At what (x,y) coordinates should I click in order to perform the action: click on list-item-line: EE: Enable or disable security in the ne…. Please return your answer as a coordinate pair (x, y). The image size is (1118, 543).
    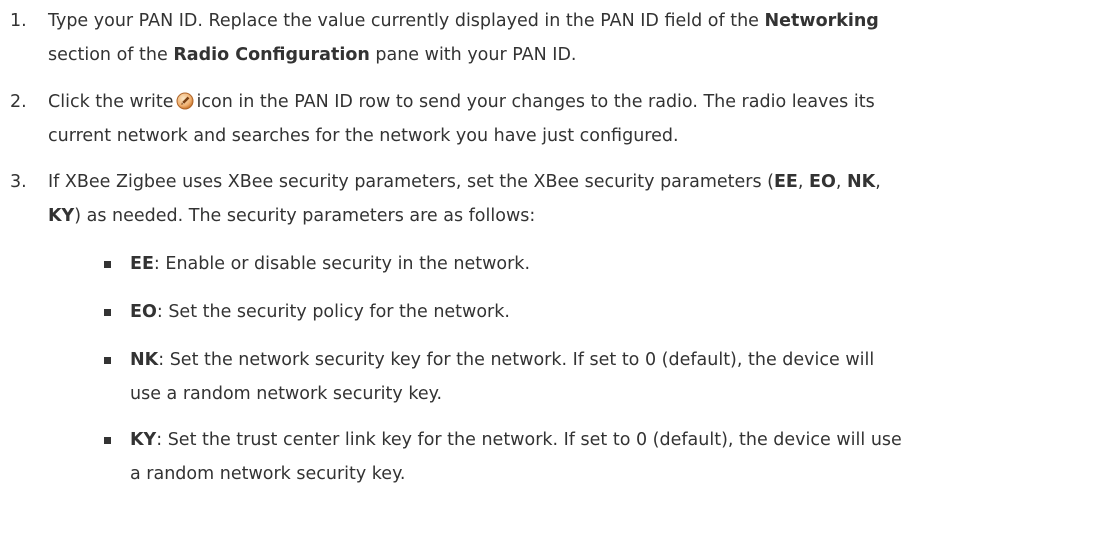
    Looking at the image, I should click on (330, 264).